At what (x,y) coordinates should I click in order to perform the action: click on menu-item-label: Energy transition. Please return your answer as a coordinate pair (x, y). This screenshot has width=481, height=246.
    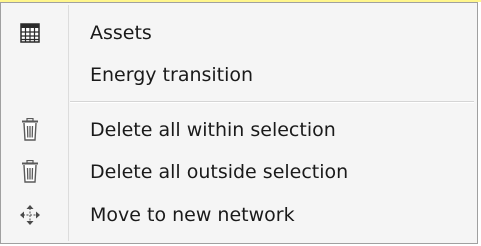
    Looking at the image, I should click on (172, 74).